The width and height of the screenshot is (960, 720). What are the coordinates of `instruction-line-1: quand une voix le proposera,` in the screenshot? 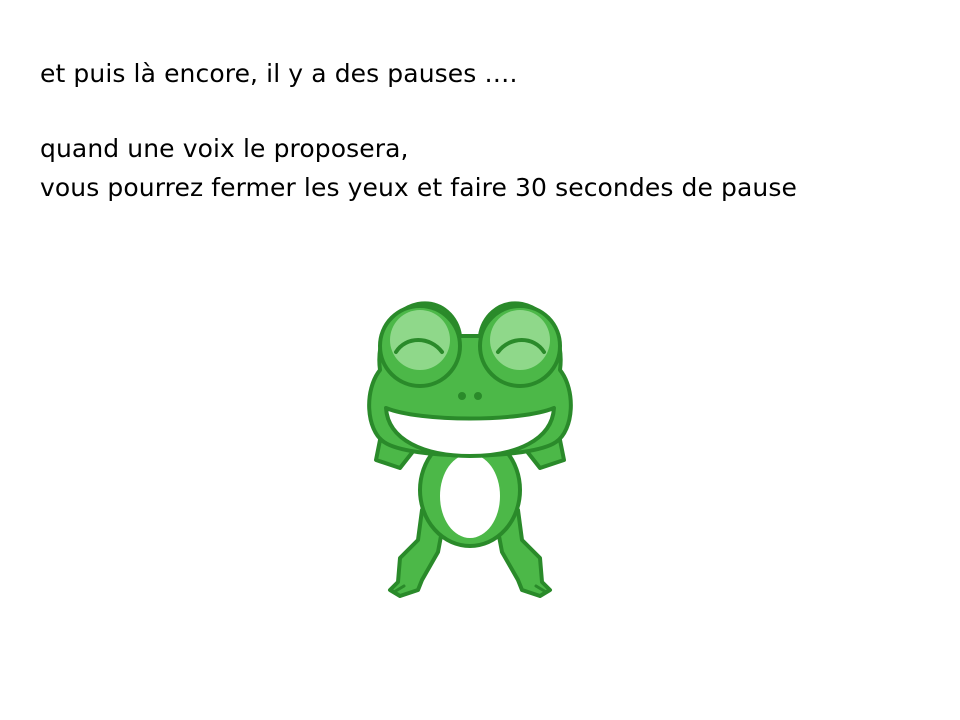 It's located at (224, 148).